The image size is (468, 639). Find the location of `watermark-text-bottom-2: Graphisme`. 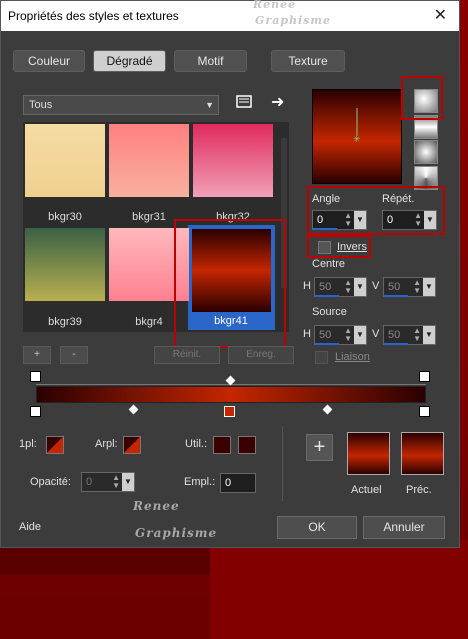

watermark-text-bottom-2: Graphisme is located at coordinates (176, 533).